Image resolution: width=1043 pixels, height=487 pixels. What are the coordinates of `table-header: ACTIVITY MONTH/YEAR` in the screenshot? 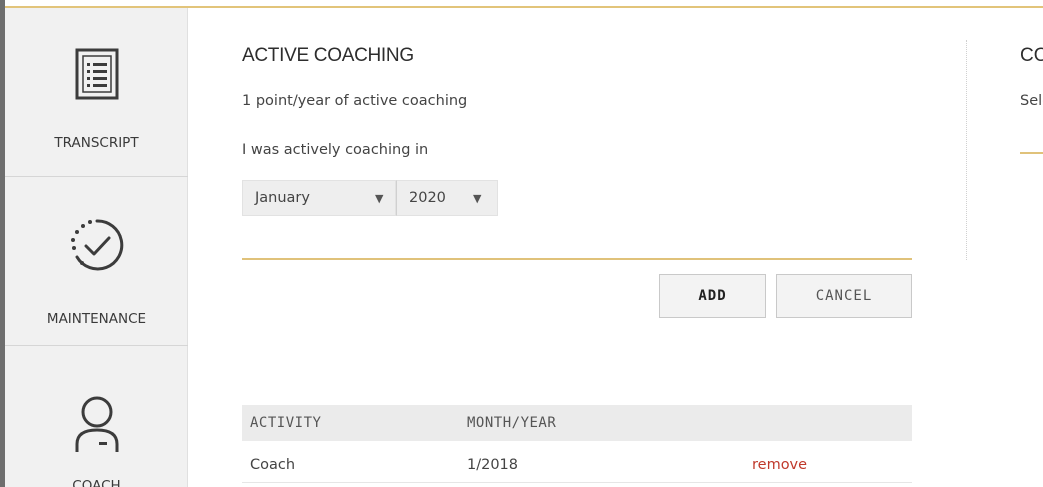 It's located at (577, 423).